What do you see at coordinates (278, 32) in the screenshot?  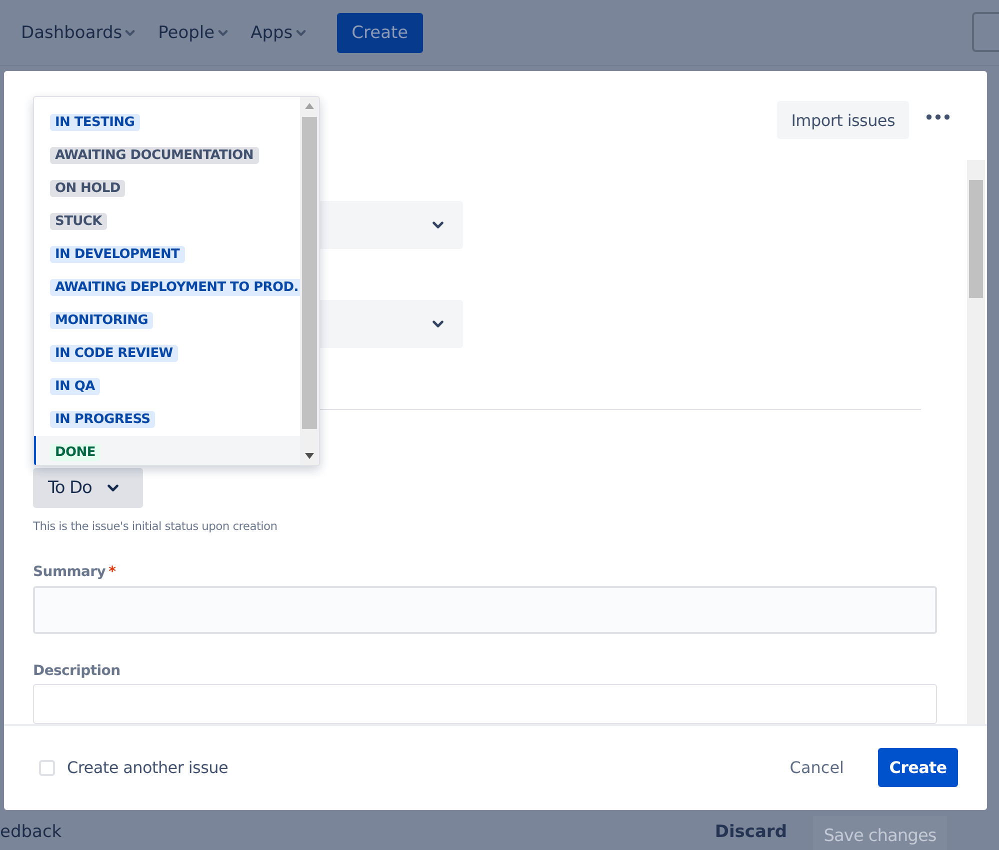 I see `nav-menu-item: Apps` at bounding box center [278, 32].